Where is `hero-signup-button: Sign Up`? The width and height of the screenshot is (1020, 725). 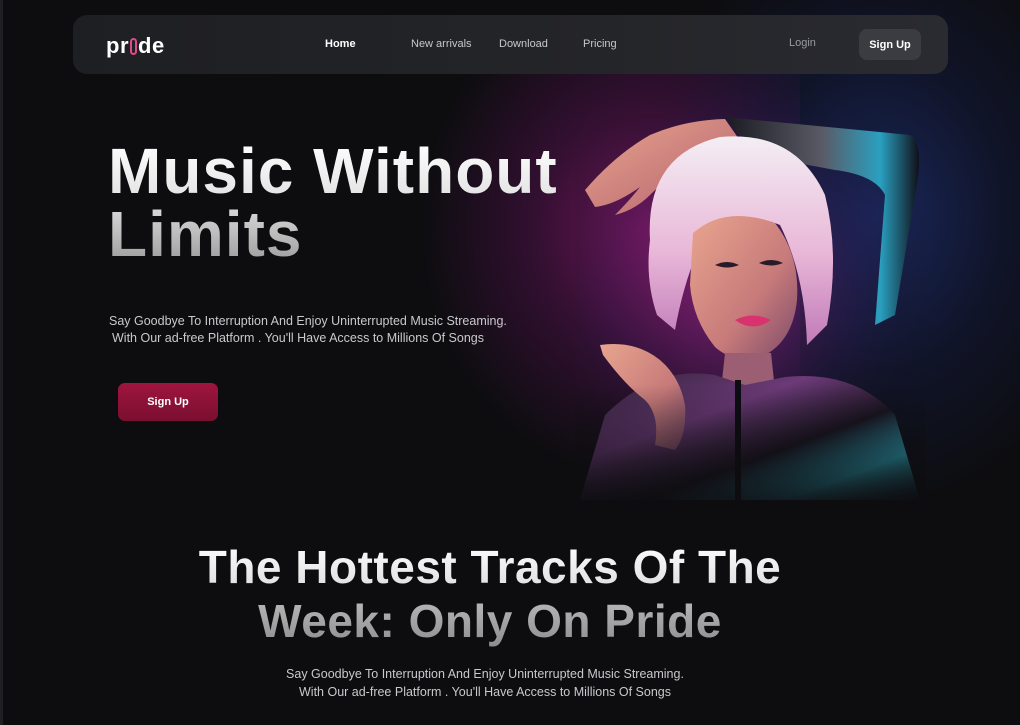 hero-signup-button: Sign Up is located at coordinates (168, 402).